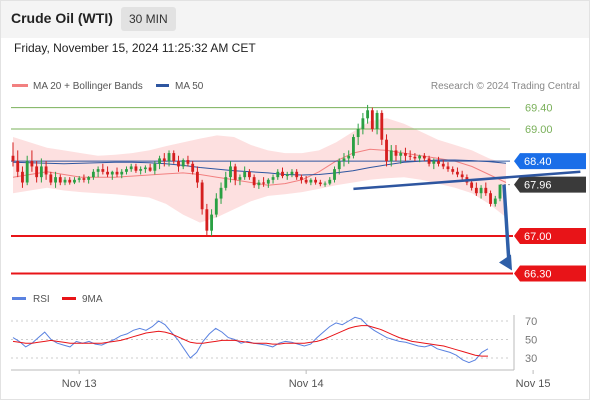 The width and height of the screenshot is (590, 400). What do you see at coordinates (538, 162) in the screenshot?
I see `level-label: 68.40` at bounding box center [538, 162].